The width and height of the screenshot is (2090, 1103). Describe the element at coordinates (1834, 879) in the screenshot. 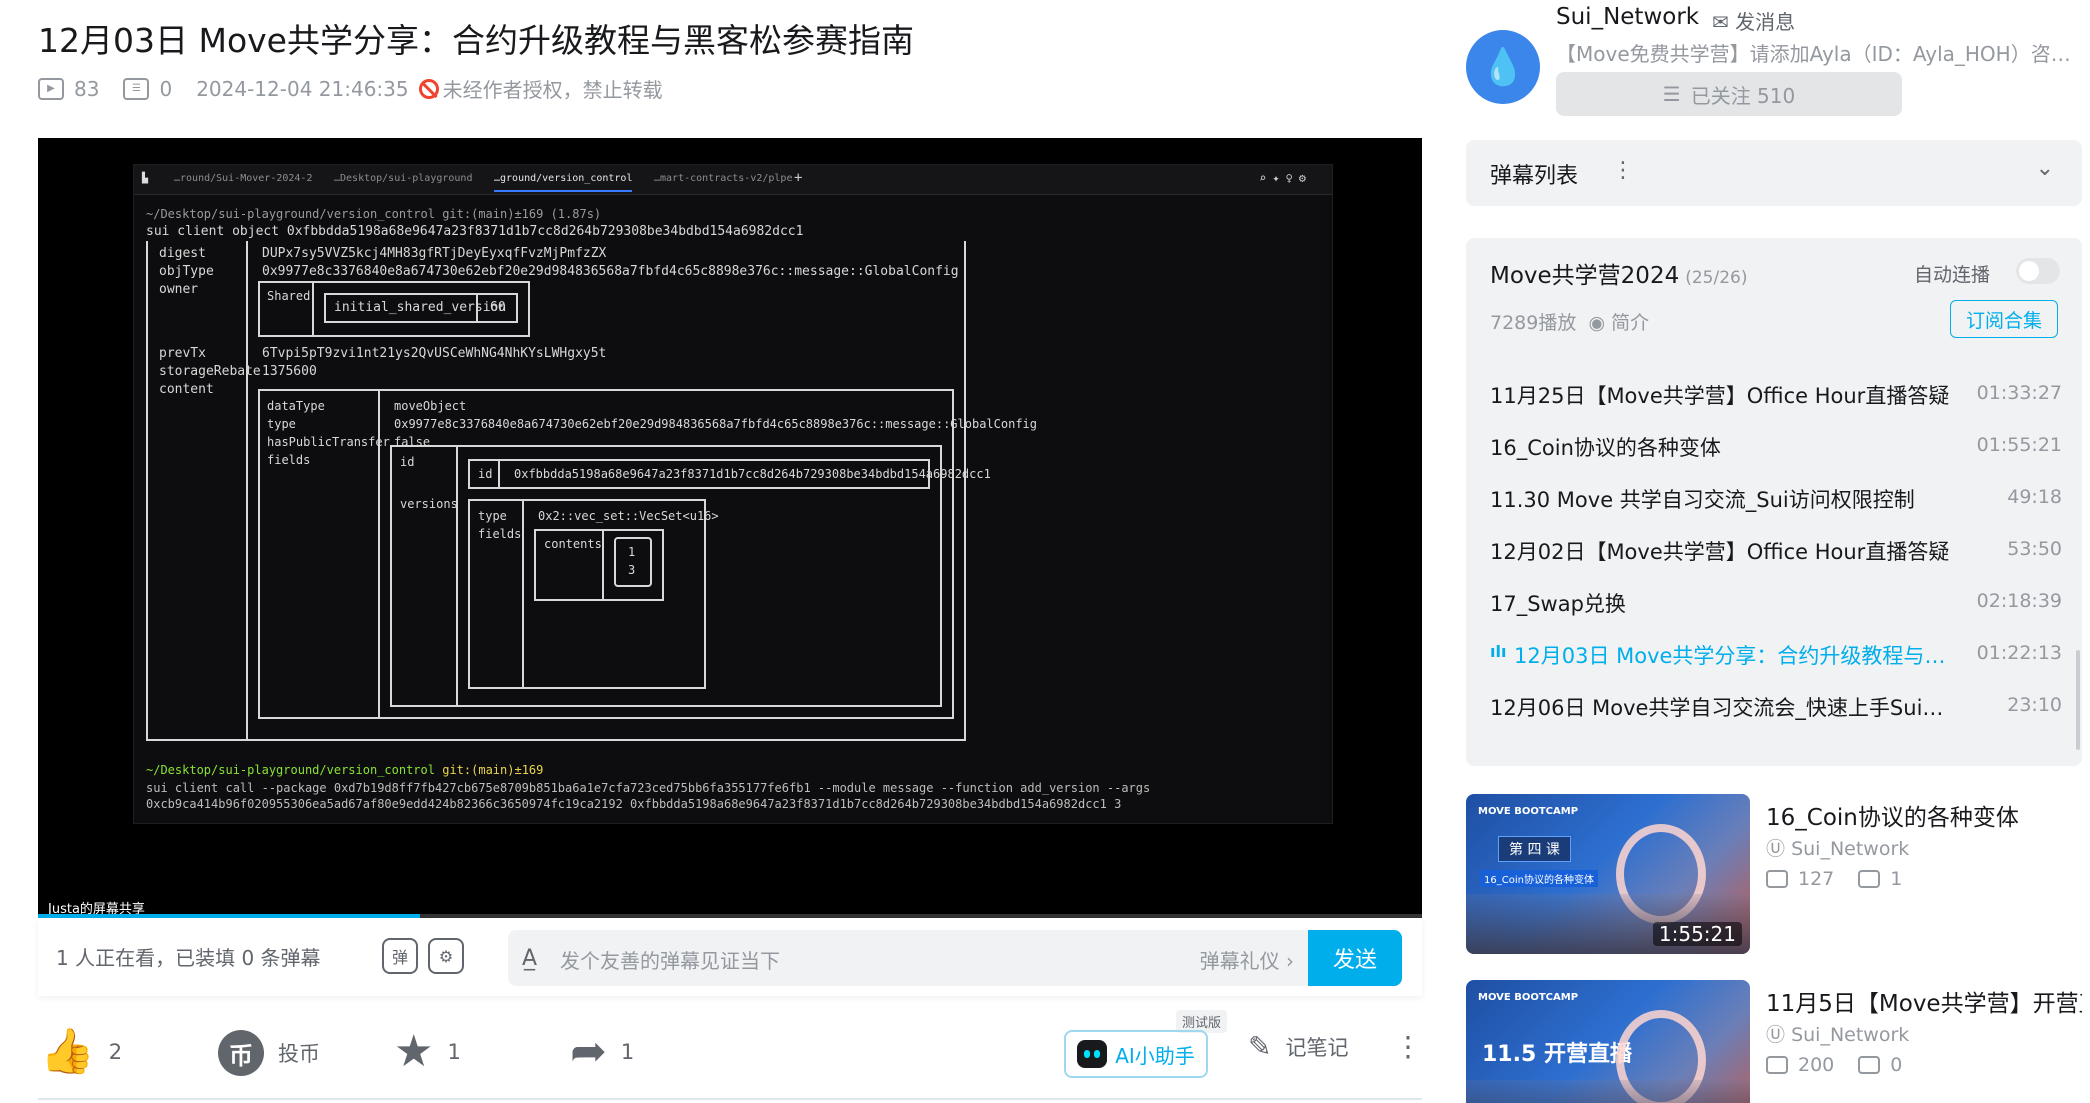

I see `recommended-stats: 127 1` at that location.